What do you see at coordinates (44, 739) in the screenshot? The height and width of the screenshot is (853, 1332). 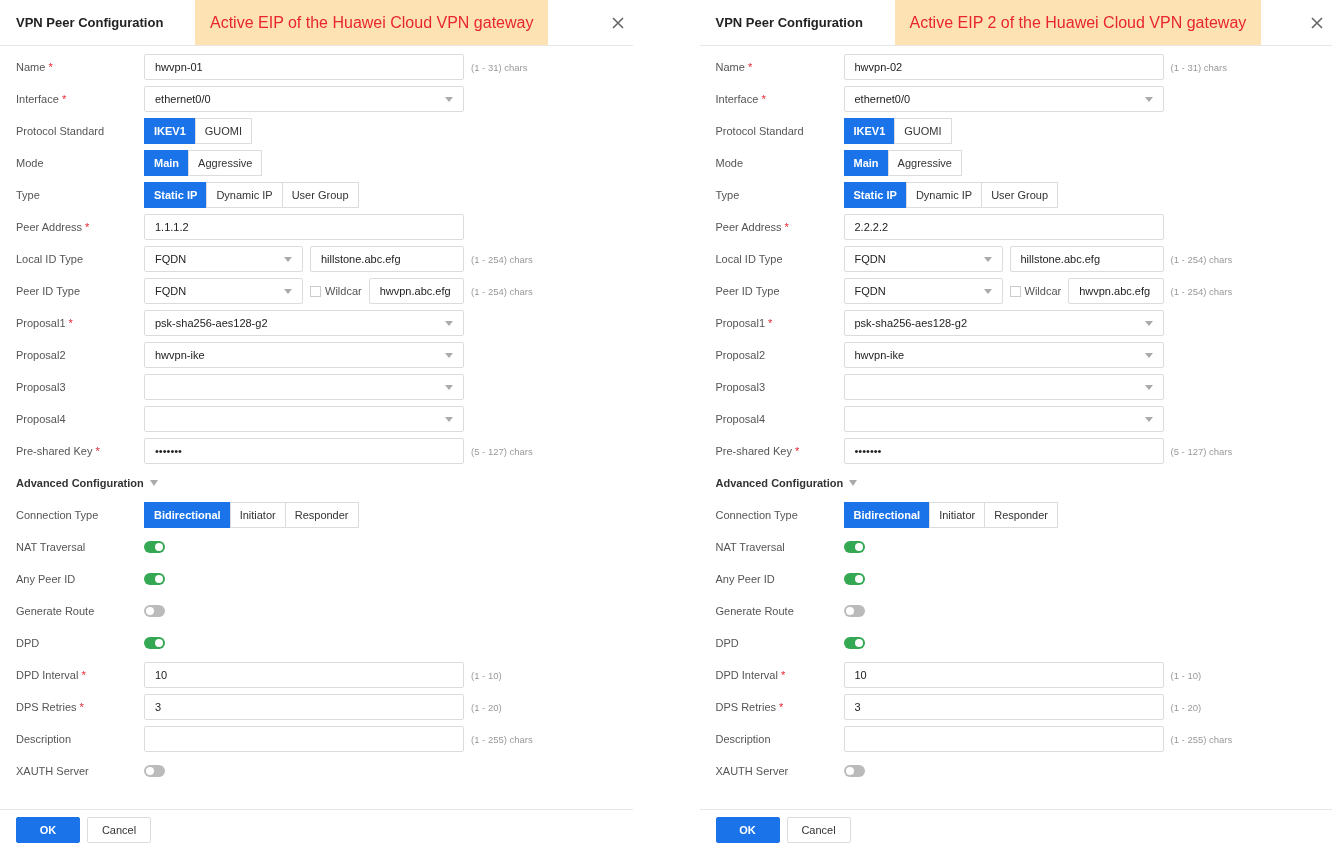 I see `field-label: Description` at bounding box center [44, 739].